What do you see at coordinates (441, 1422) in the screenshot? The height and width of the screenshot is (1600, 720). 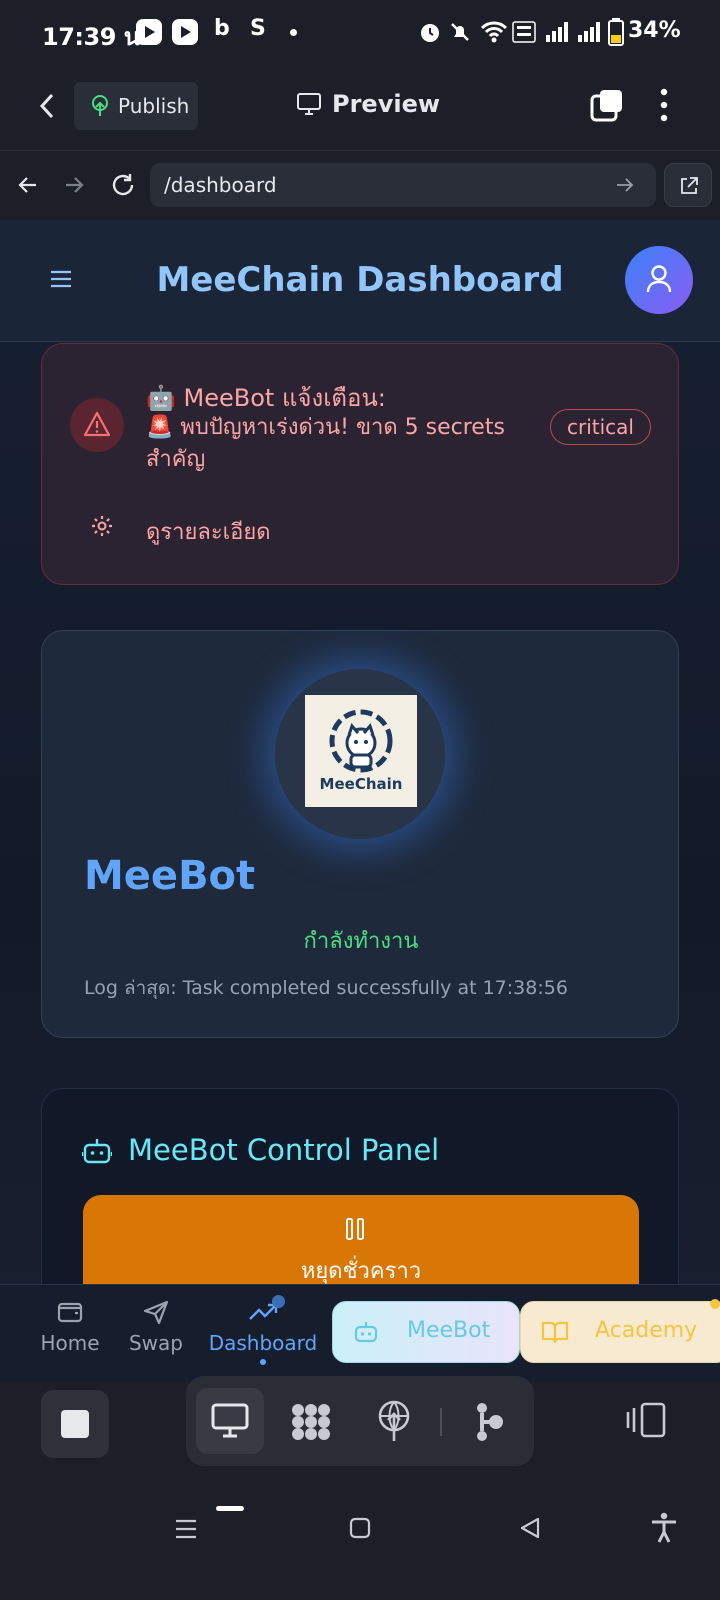 I see `tray-divider` at bounding box center [441, 1422].